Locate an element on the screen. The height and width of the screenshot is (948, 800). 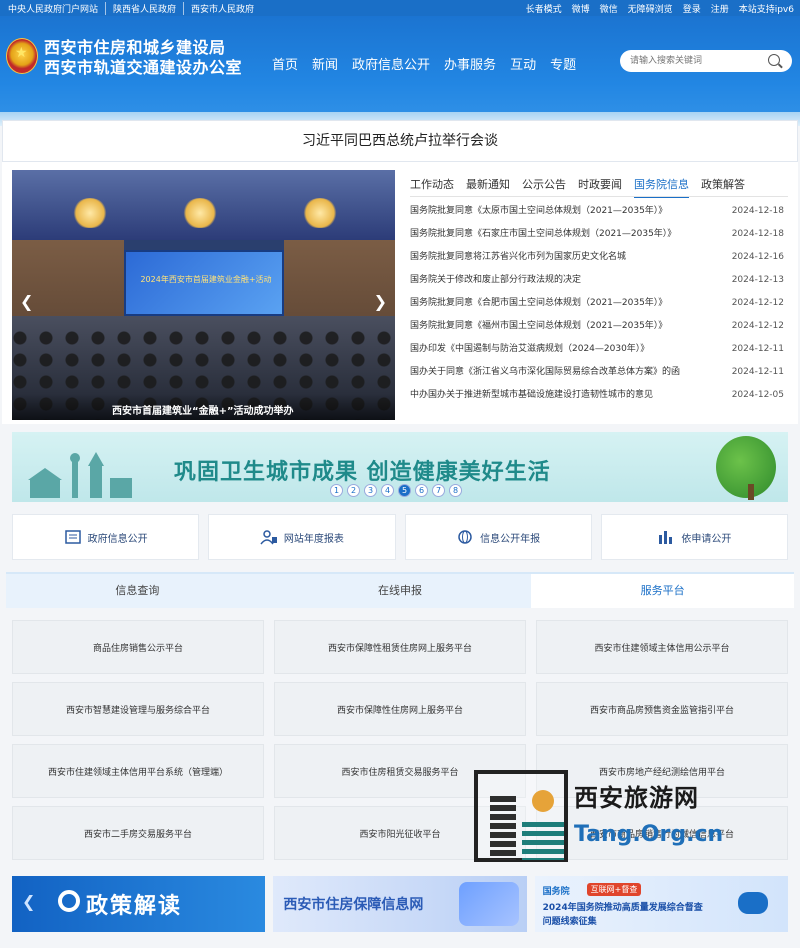
service-link: 西安市保障性租赁住房网上服务平台 is located at coordinates (400, 647).